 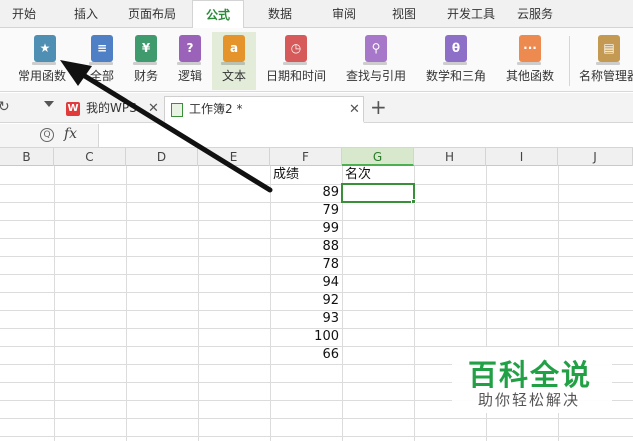 What do you see at coordinates (304, 211) in the screenshot?
I see `score-cell: 79` at bounding box center [304, 211].